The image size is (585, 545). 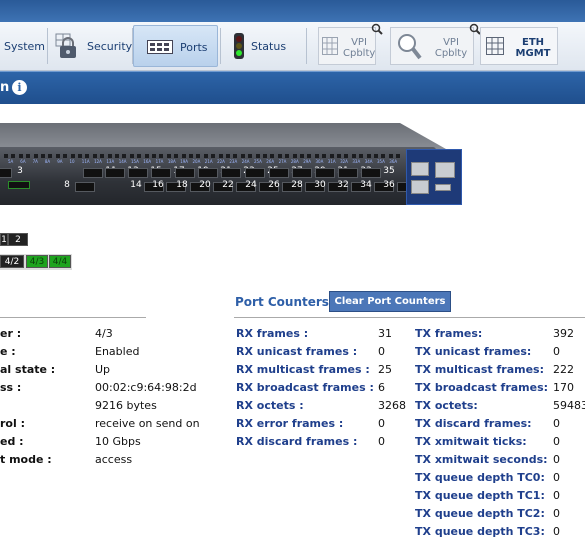 I want to click on port-label-text: 30A, so click(x=319, y=161).